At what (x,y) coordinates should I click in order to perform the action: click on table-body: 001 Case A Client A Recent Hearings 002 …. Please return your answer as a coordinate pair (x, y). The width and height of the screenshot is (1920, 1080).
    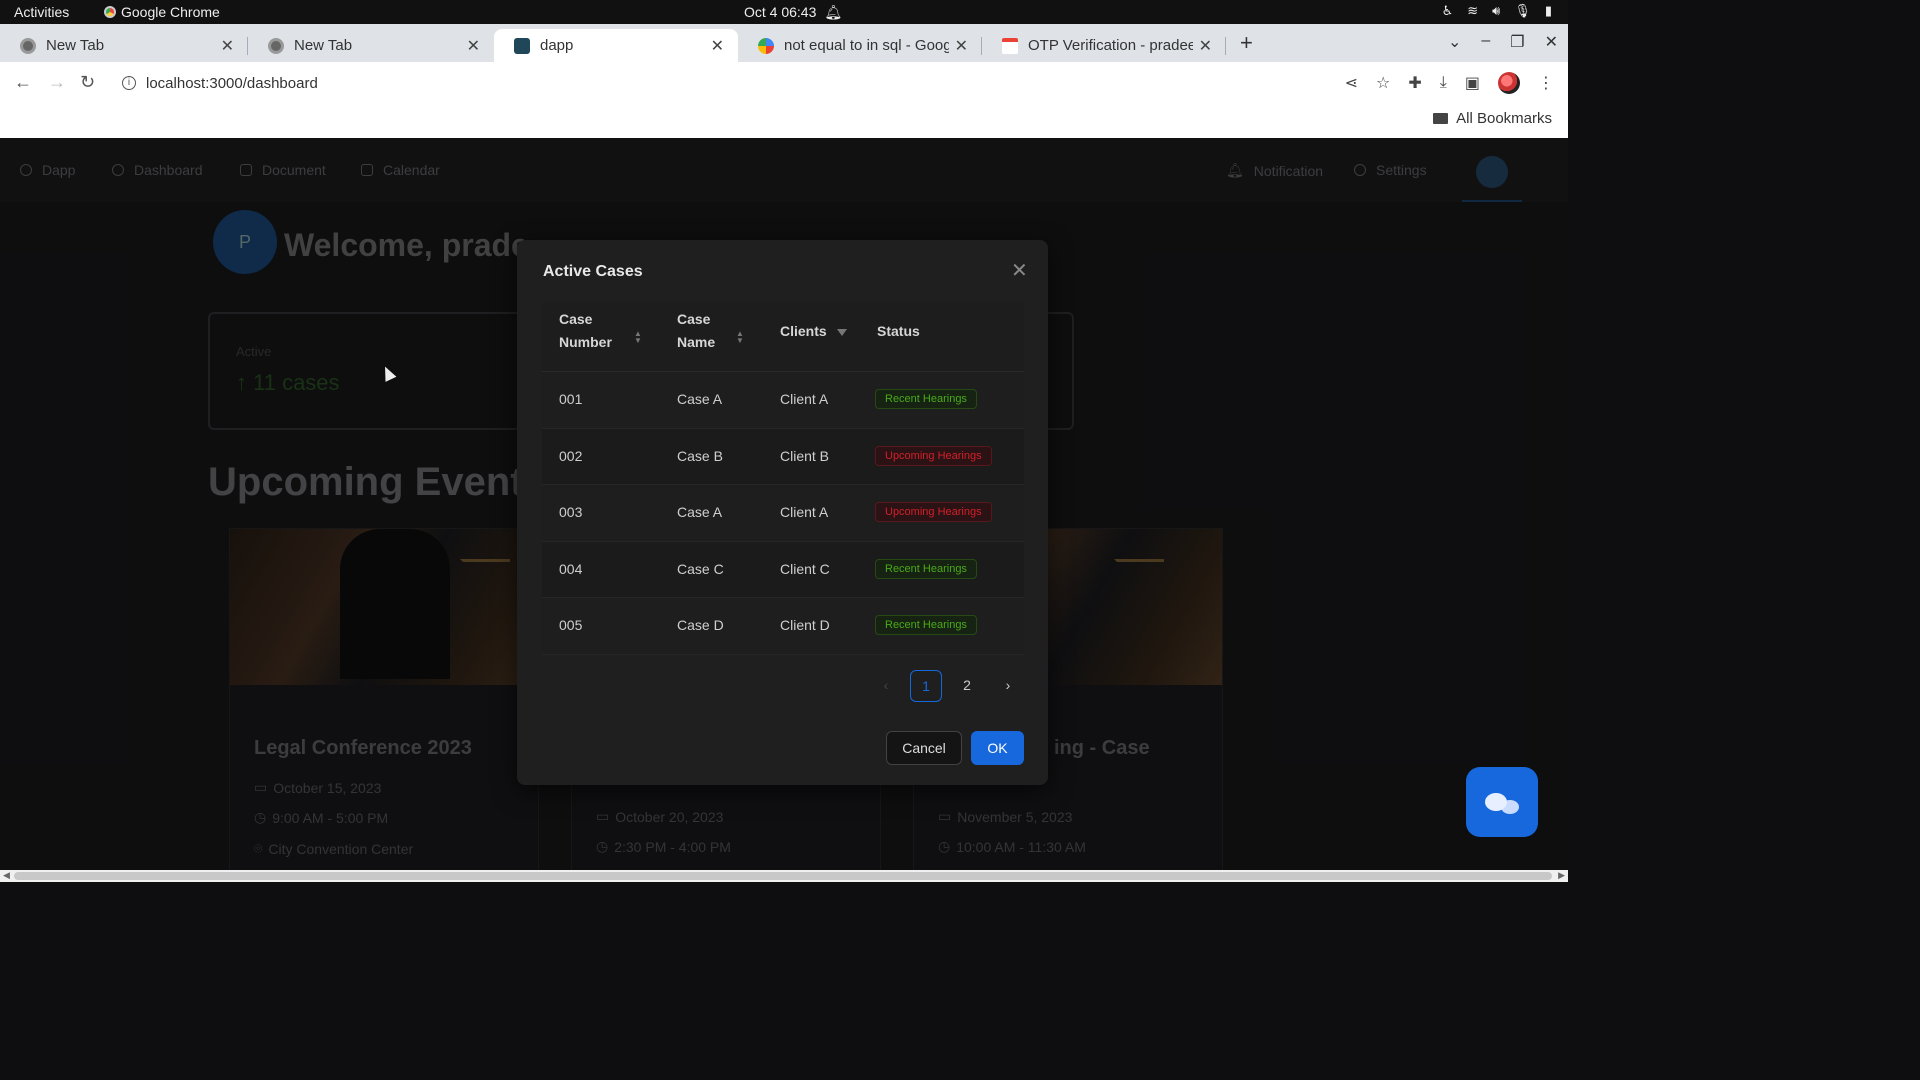
    Looking at the image, I should click on (783, 513).